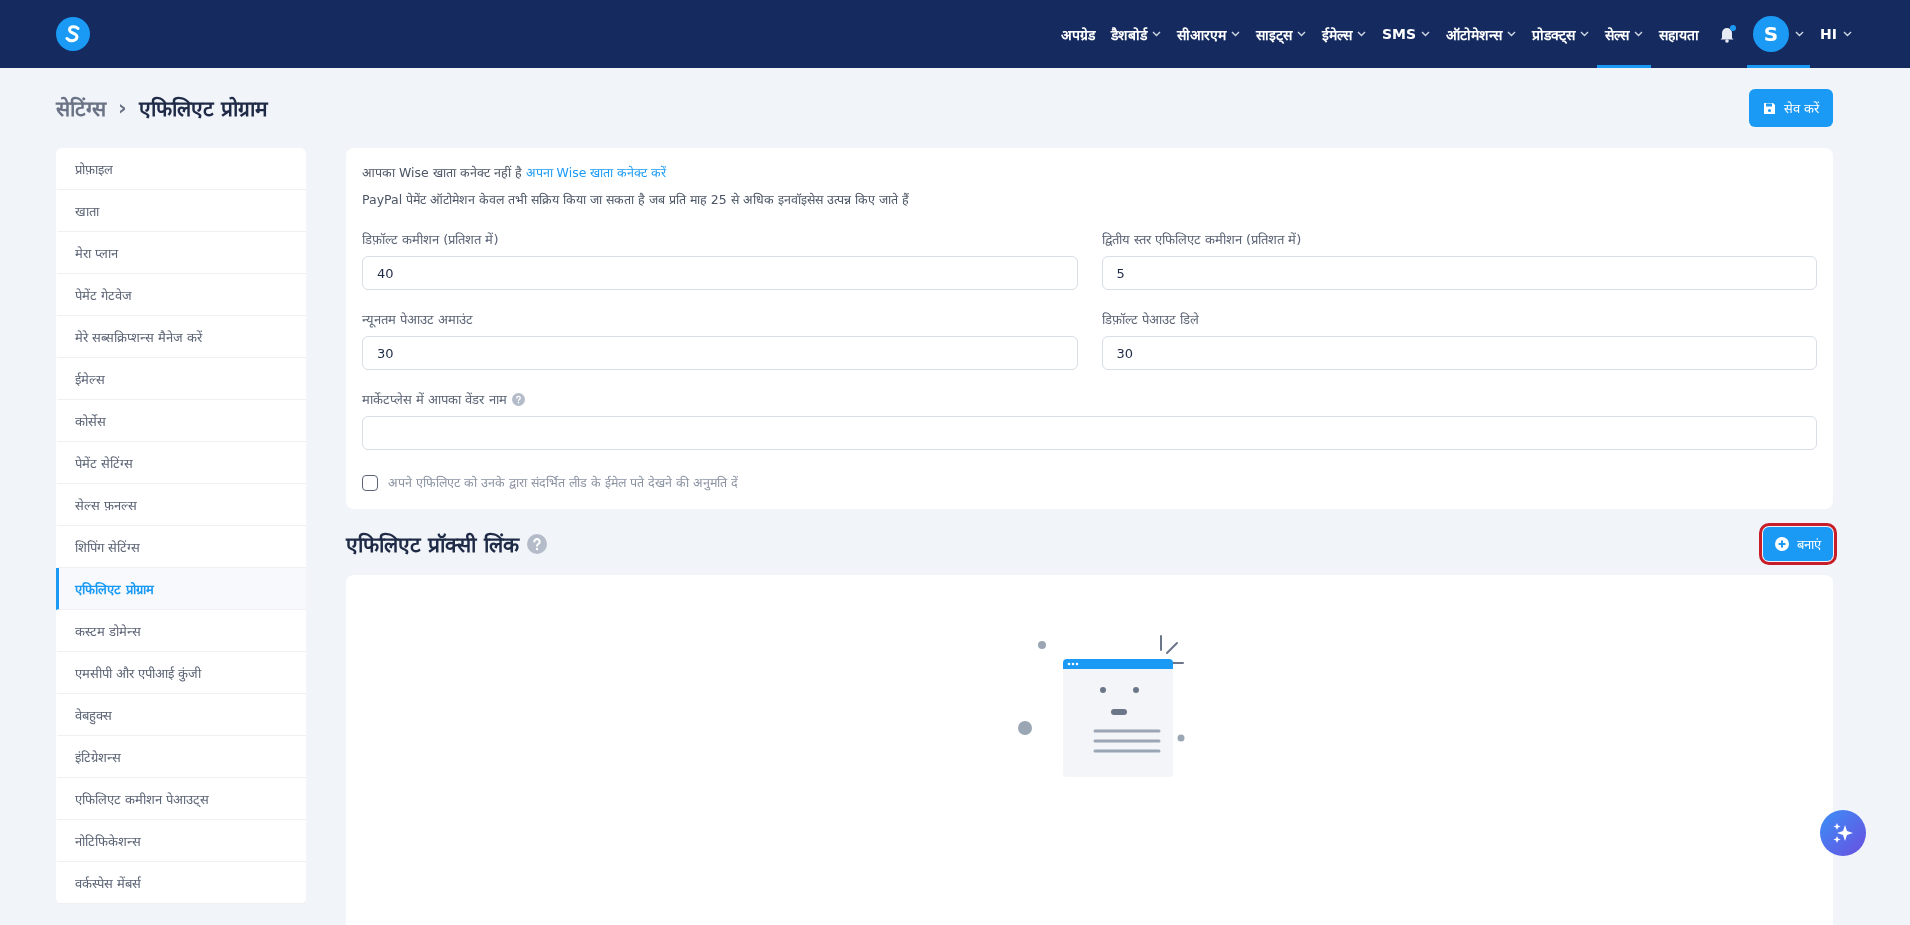 This screenshot has height=925, width=1910. Describe the element at coordinates (1201, 239) in the screenshot. I see `field-label: द्वितीय स्तर एफिलिएट कमीशन (प्रतिशत में)` at that location.